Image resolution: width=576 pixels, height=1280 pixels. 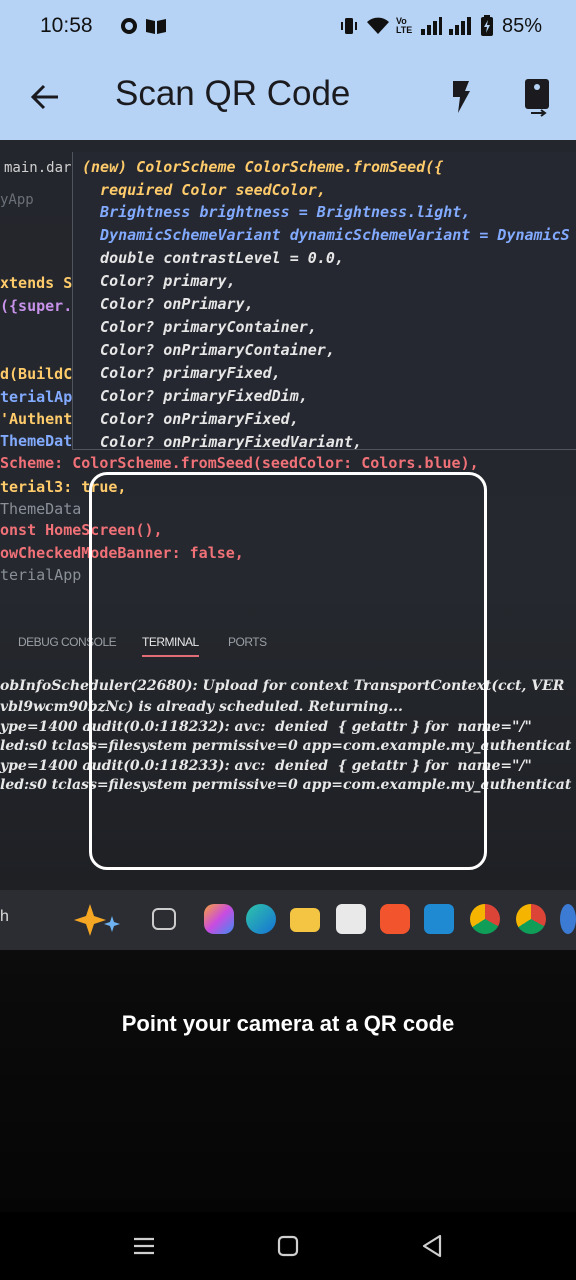 What do you see at coordinates (261, 919) in the screenshot?
I see `edge-icon` at bounding box center [261, 919].